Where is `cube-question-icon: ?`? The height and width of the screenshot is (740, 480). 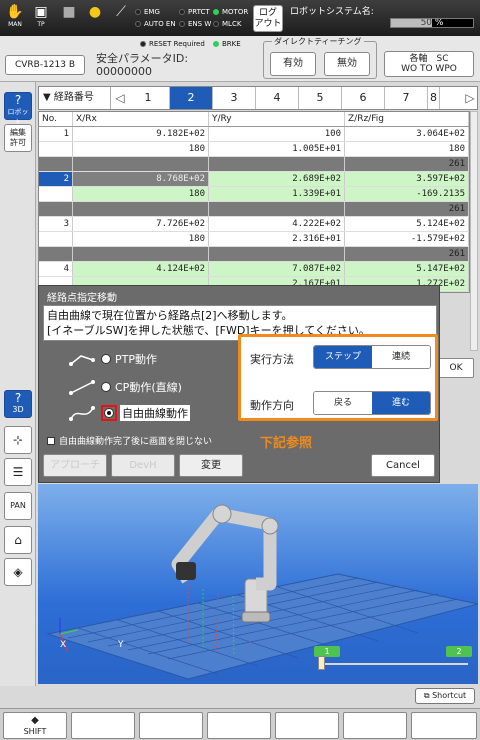 cube-question-icon: ? is located at coordinates (18, 398).